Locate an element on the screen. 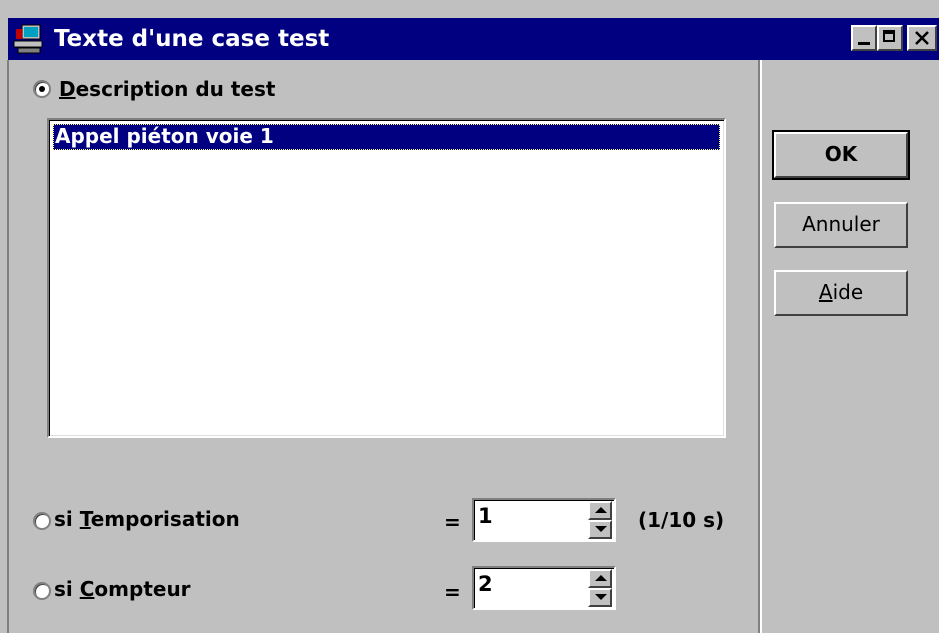  temporisation-mnemonic: T is located at coordinates (85, 519).